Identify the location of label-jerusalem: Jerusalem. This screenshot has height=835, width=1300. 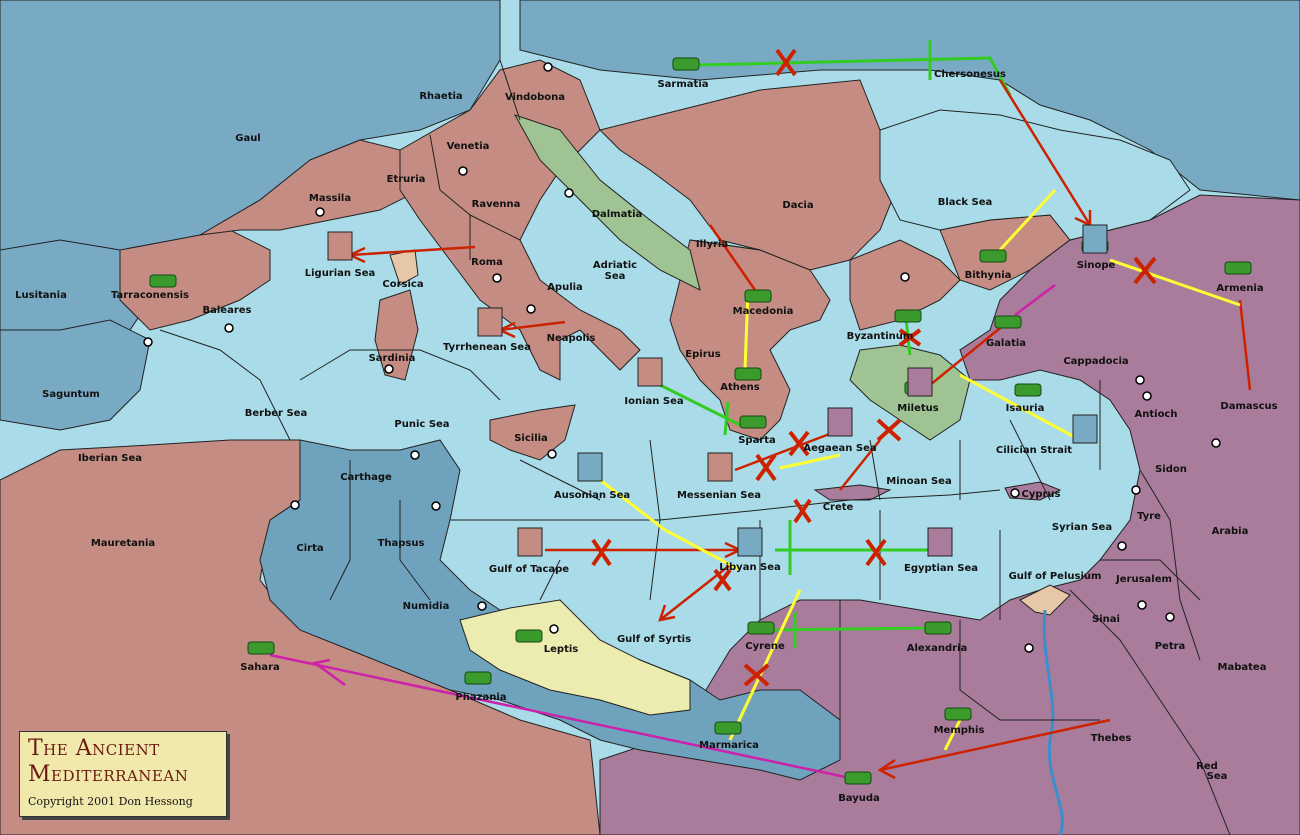
(1143, 579).